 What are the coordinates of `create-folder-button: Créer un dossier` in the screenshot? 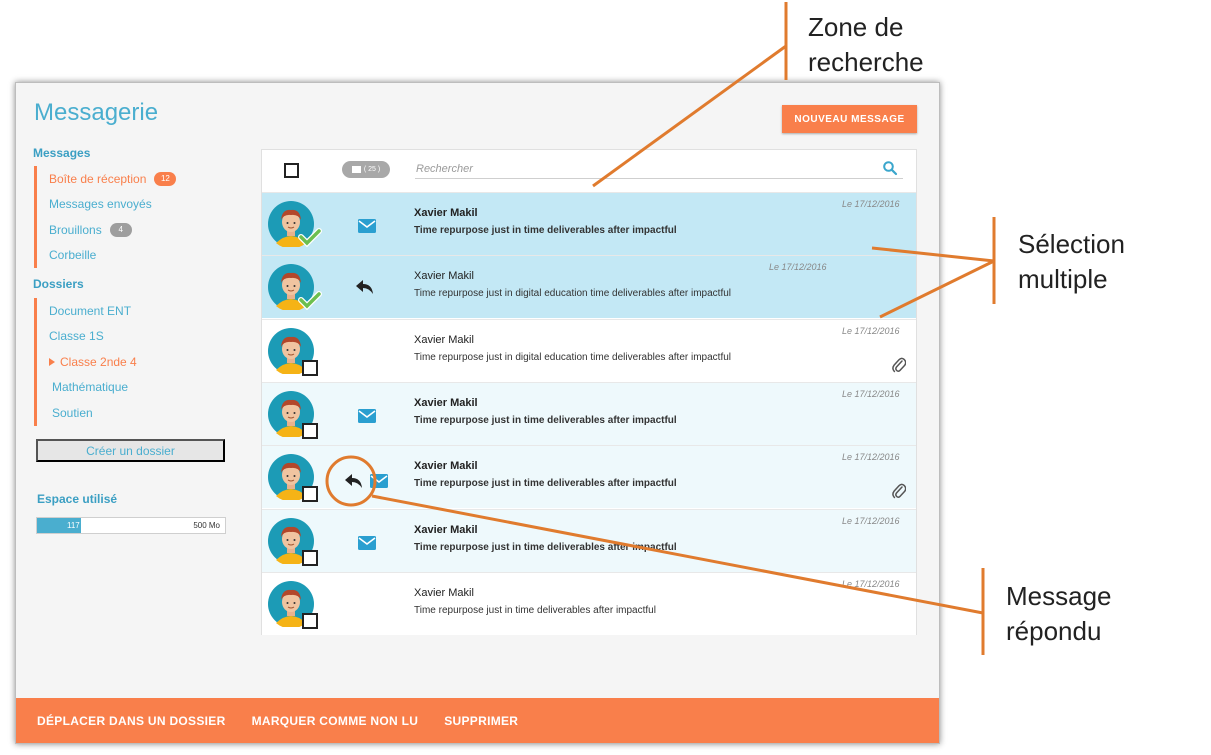 It's located at (130, 450).